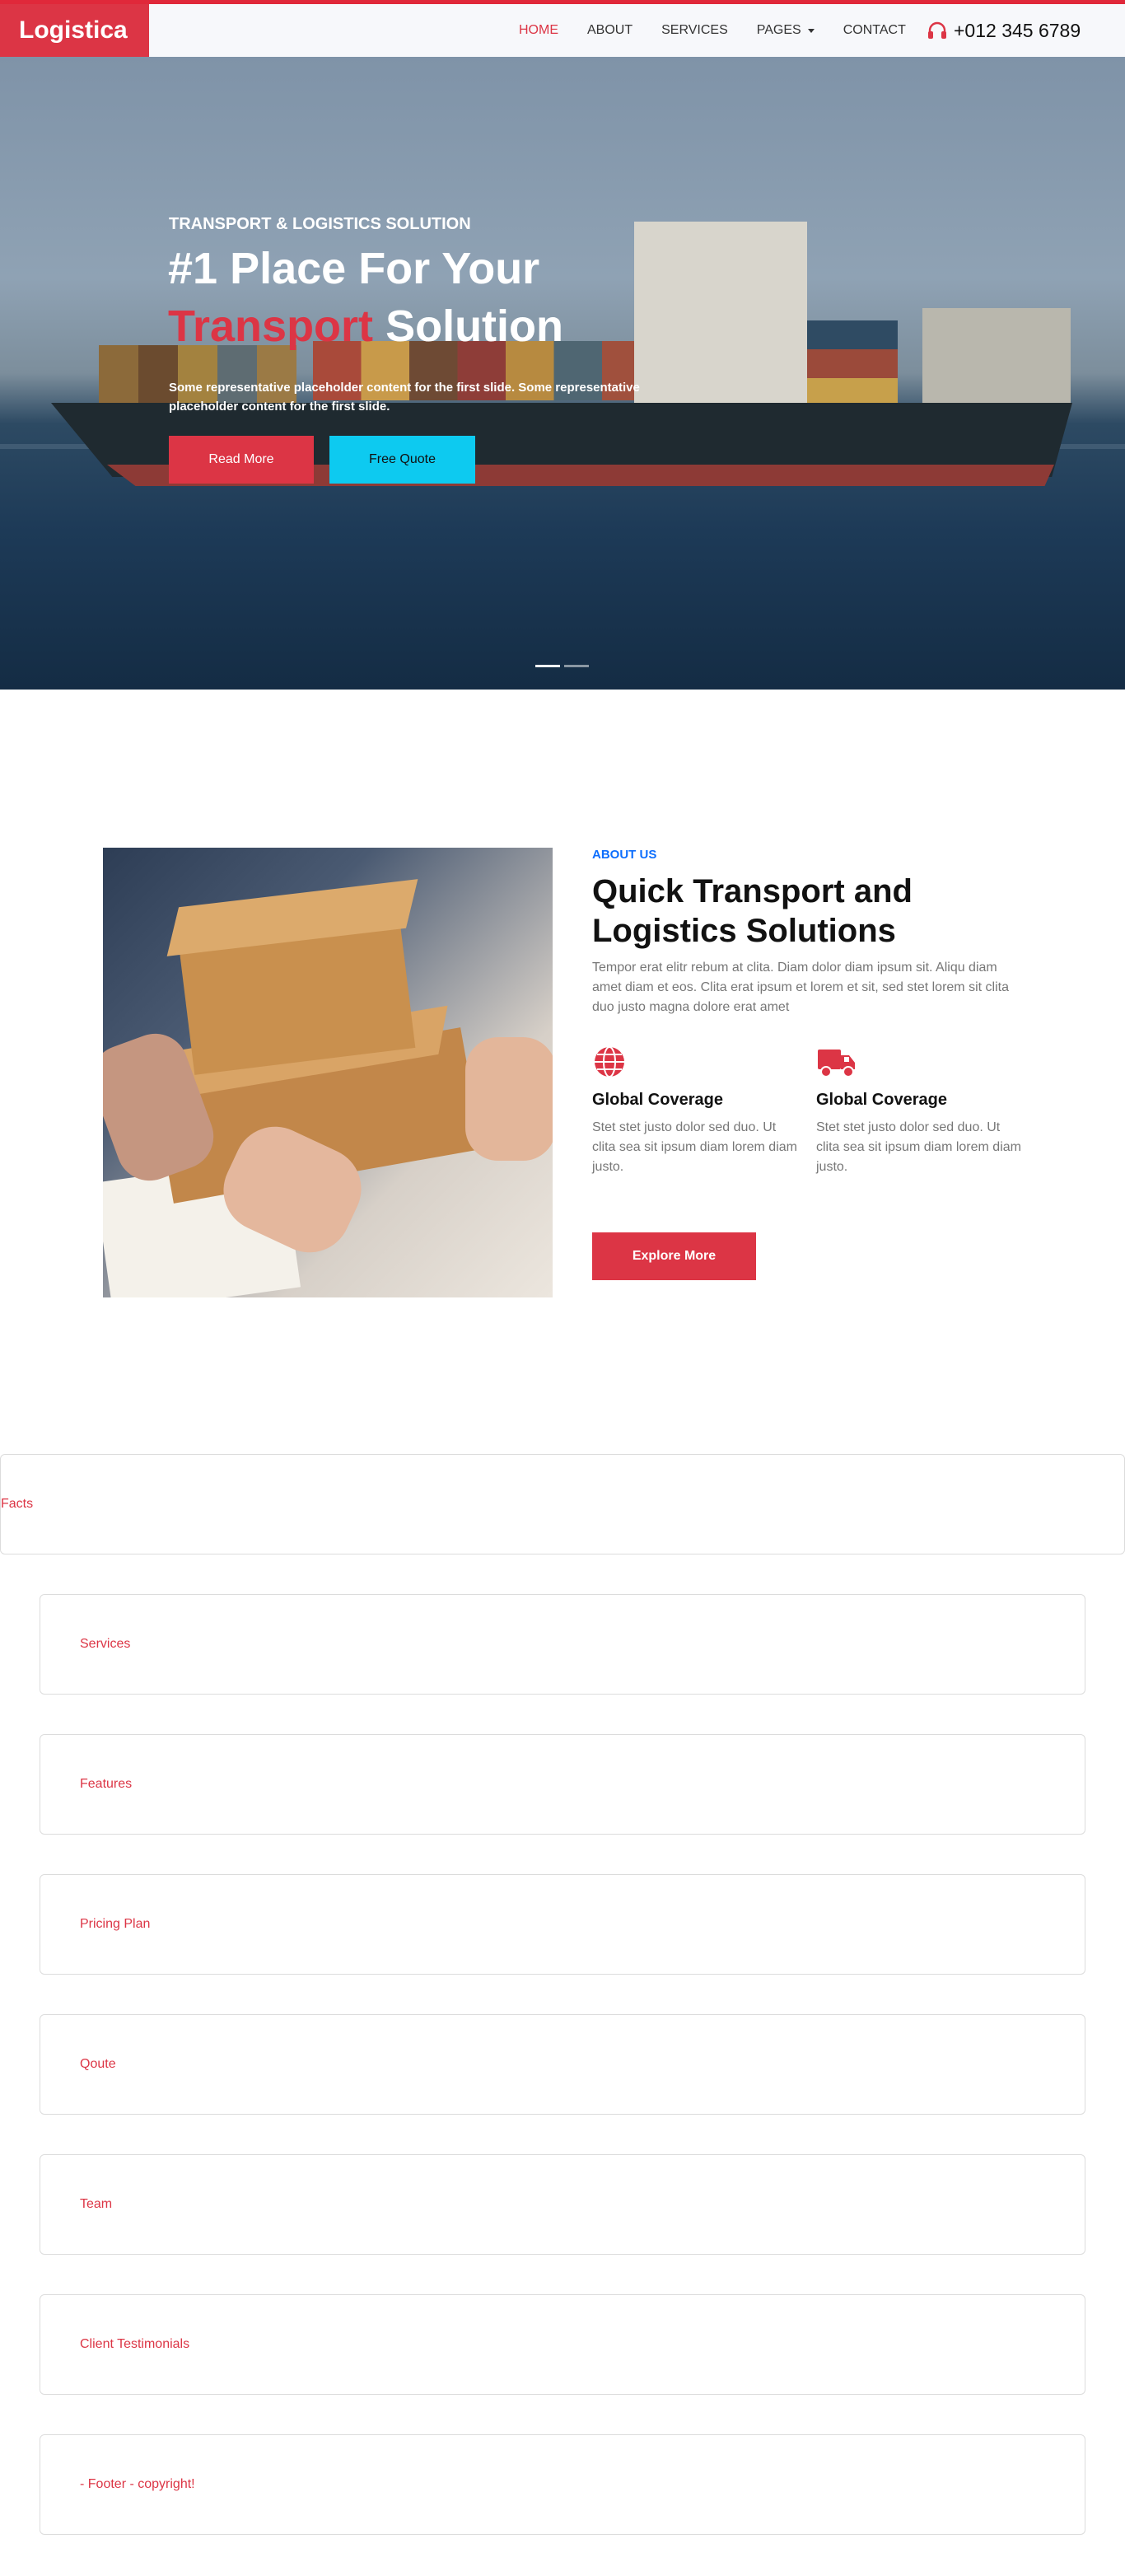 This screenshot has width=1125, height=2576. What do you see at coordinates (695, 30) in the screenshot?
I see `nav-item-services: SERVICES` at bounding box center [695, 30].